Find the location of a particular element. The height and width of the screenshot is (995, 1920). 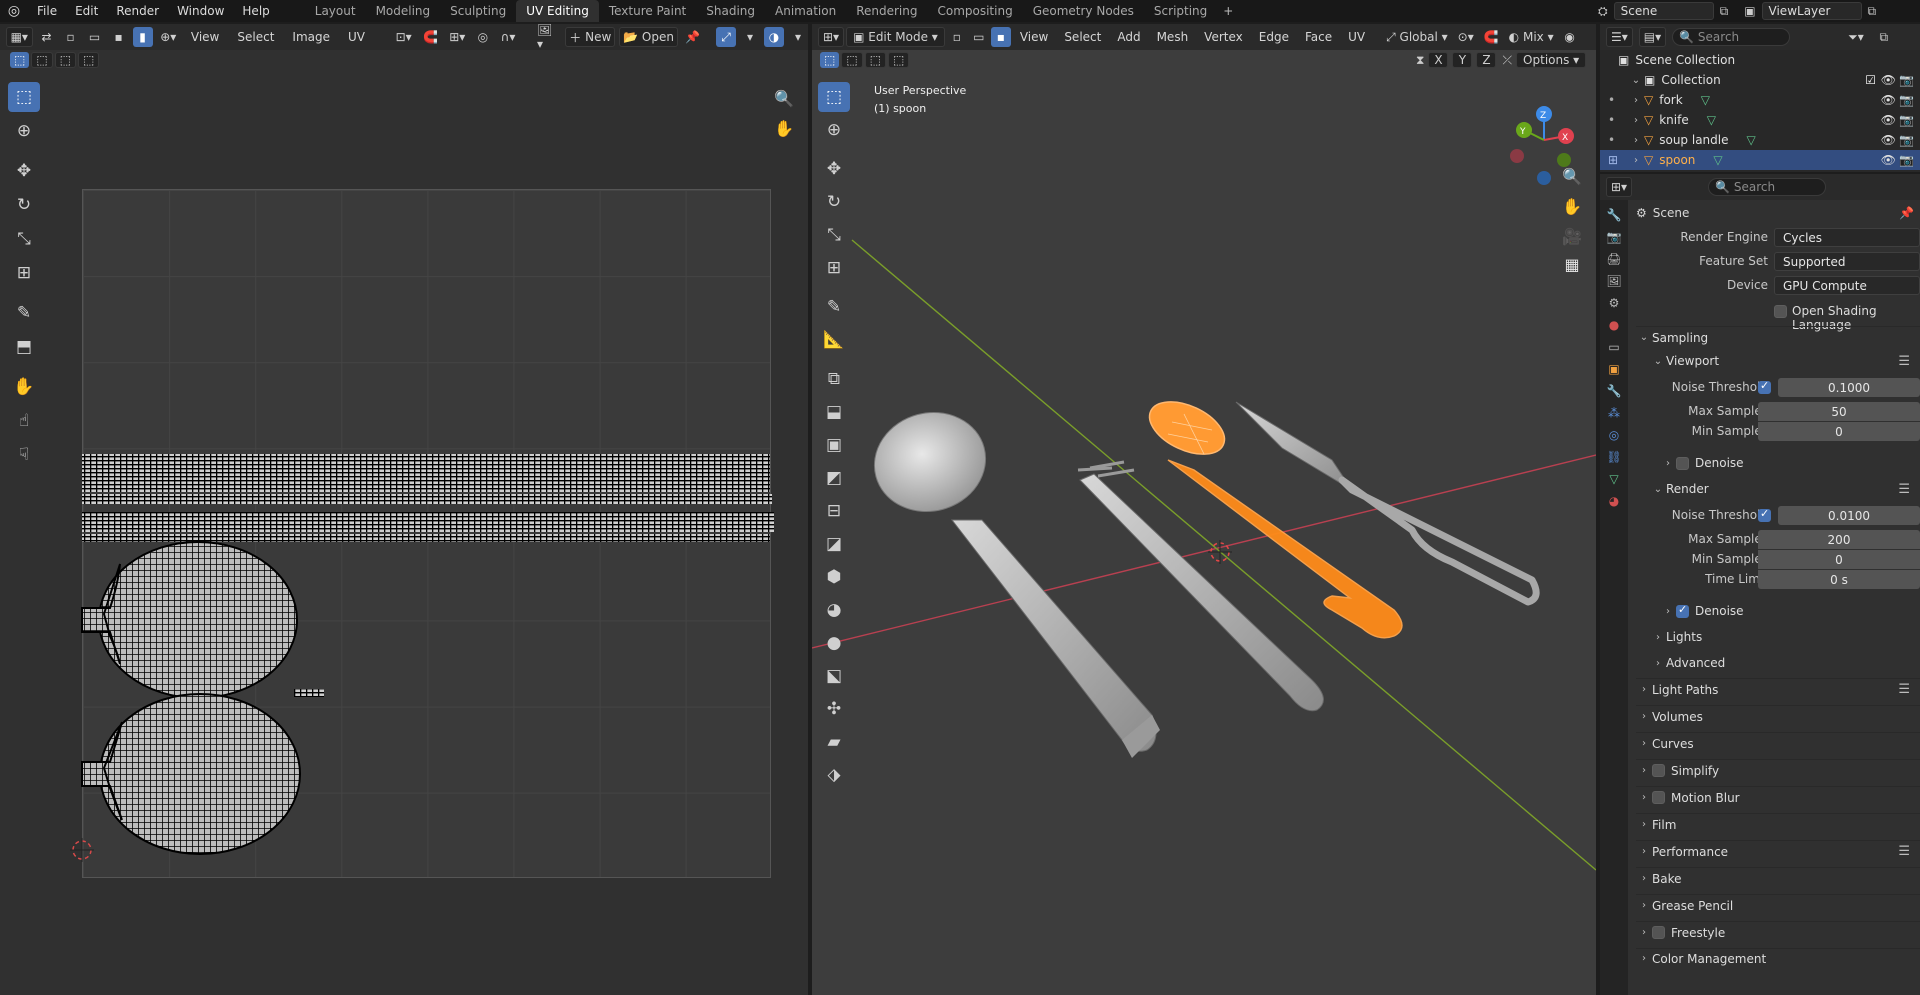

render-tab-icon: 📷 is located at coordinates (1614, 237).